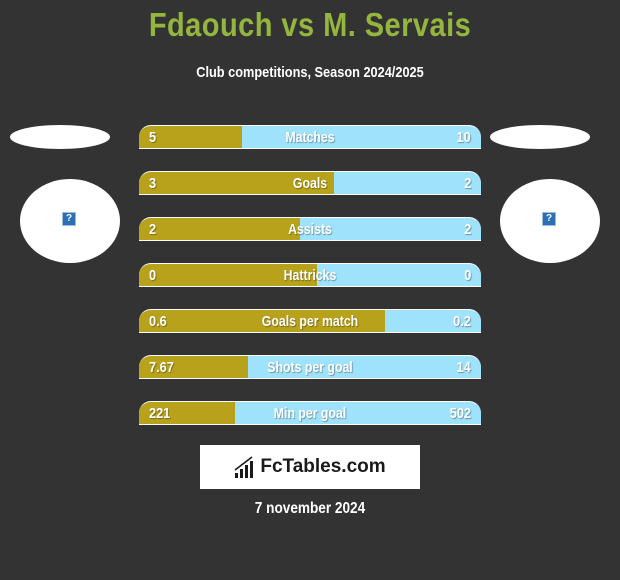 The height and width of the screenshot is (580, 620). Describe the element at coordinates (467, 275) in the screenshot. I see `right-value: 0` at that location.